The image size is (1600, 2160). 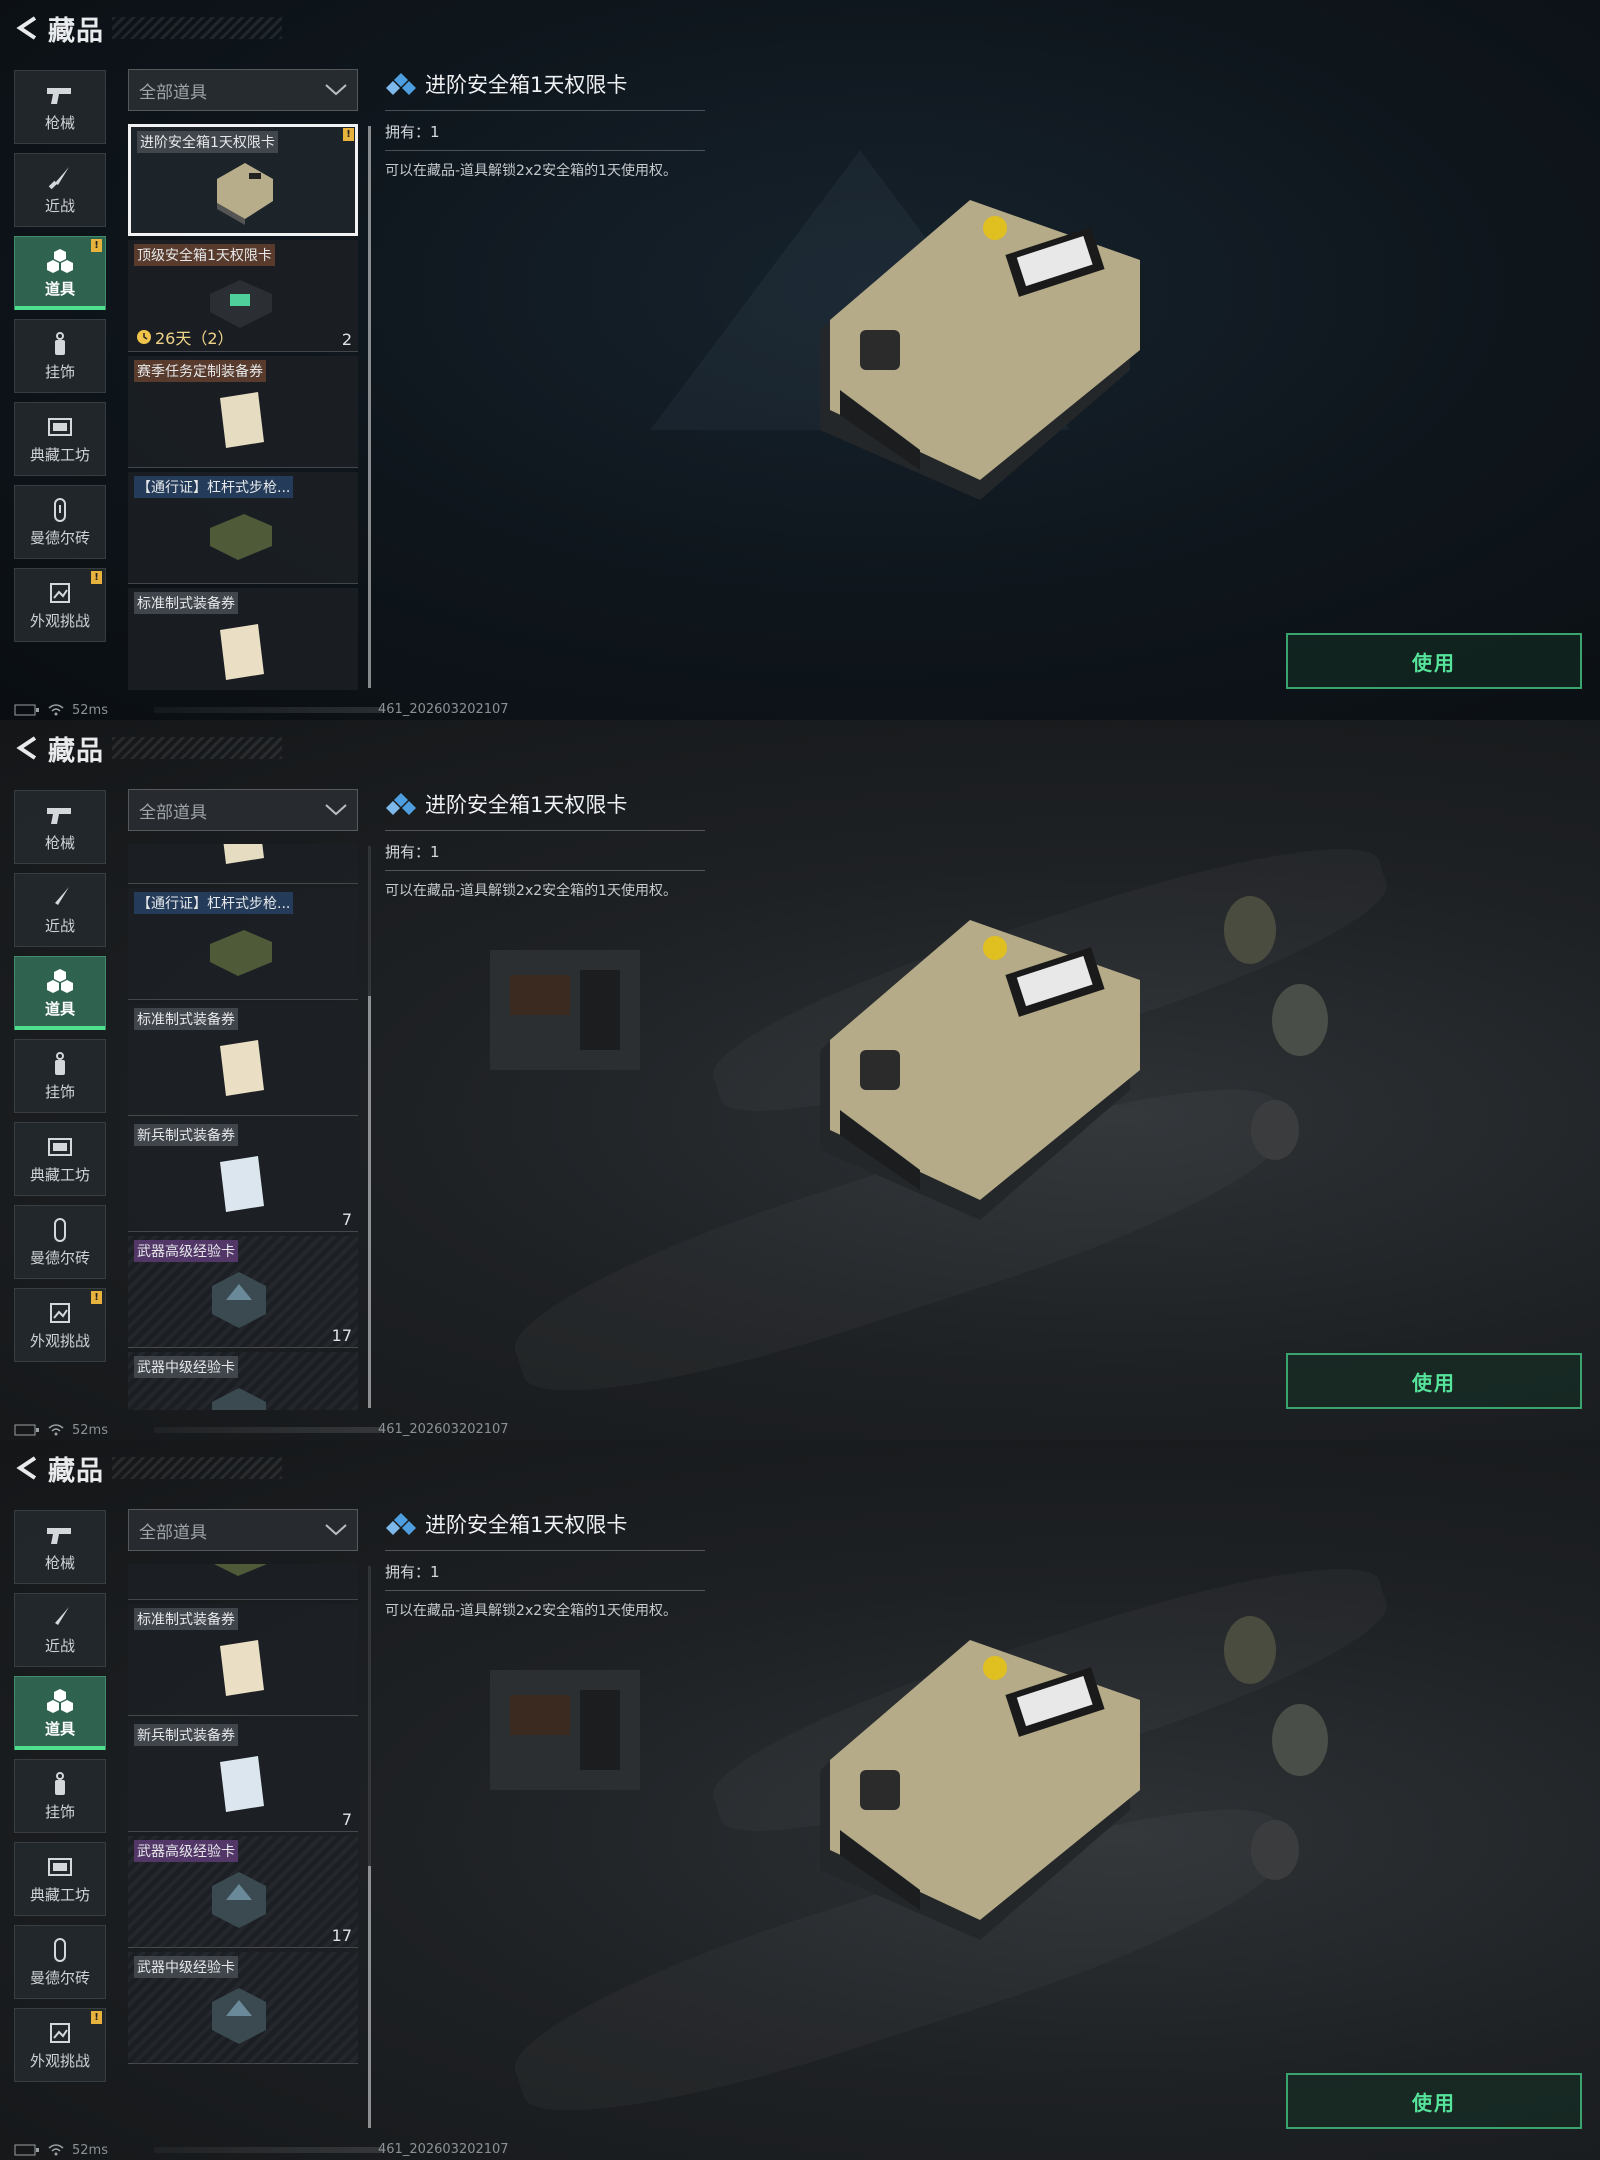 What do you see at coordinates (401, 804) in the screenshot?
I see `rarity-diamond-icon` at bounding box center [401, 804].